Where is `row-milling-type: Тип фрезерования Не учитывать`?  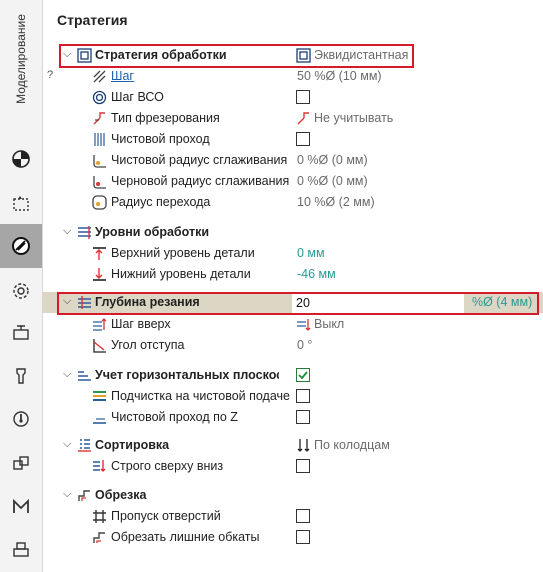 row-milling-type: Тип фрезерования Не учитывать is located at coordinates (292, 118).